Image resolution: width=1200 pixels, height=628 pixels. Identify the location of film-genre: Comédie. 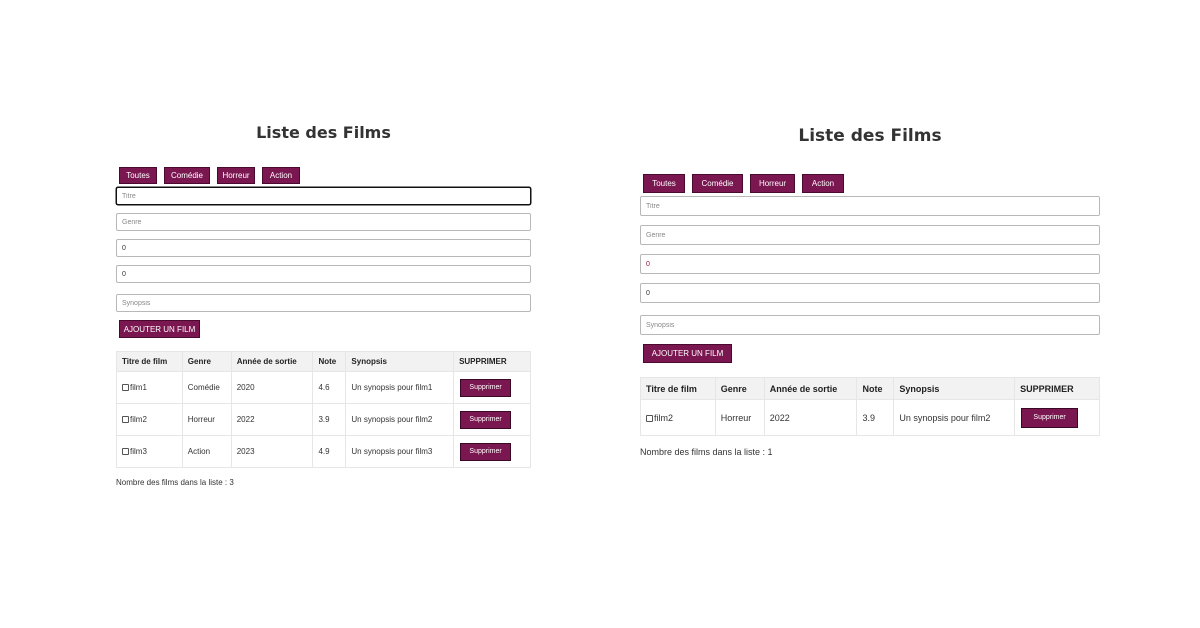
(206, 387).